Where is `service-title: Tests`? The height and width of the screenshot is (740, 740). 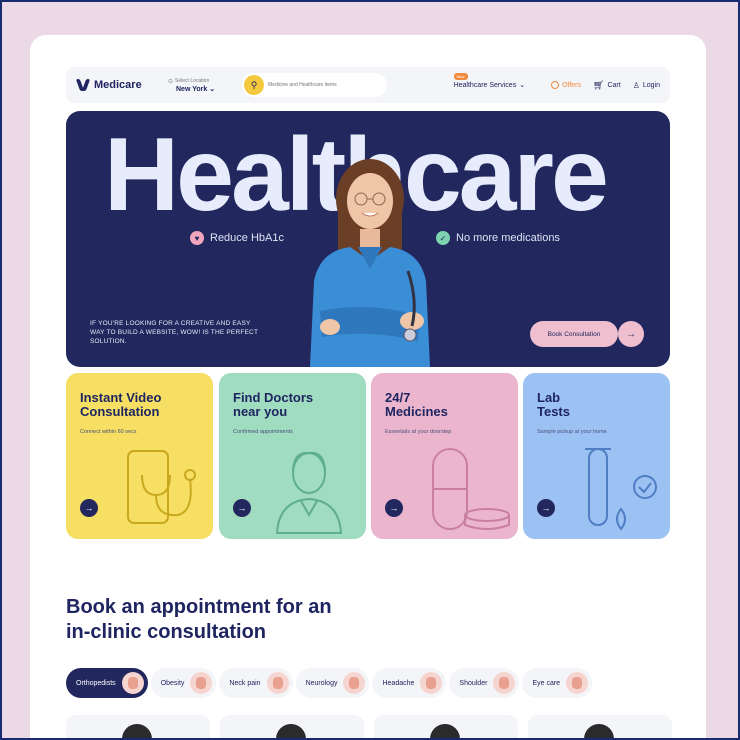 service-title: Tests is located at coordinates (553, 412).